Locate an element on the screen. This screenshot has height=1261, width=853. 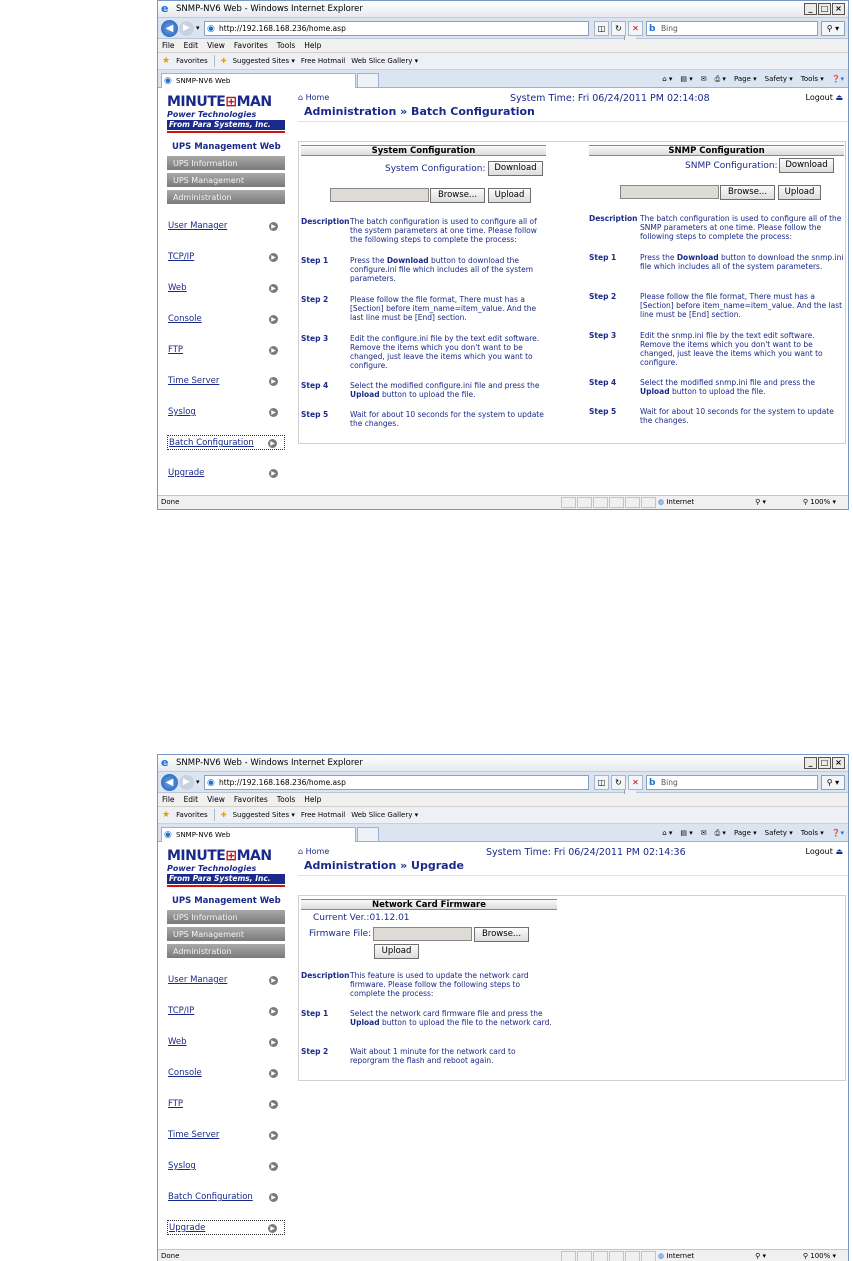
favorite-web-slice-gallery: Web Slice Gallery ▾ is located at coordinates (384, 61).